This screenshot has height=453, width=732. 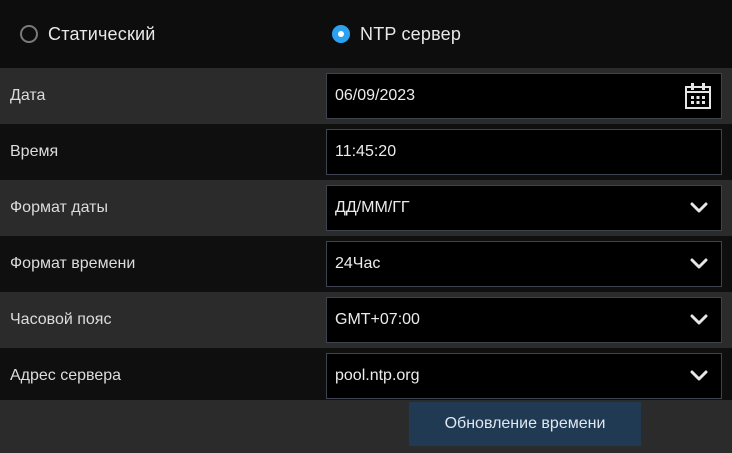 I want to click on radio-ntp-label: NTP сервер, so click(x=410, y=34).